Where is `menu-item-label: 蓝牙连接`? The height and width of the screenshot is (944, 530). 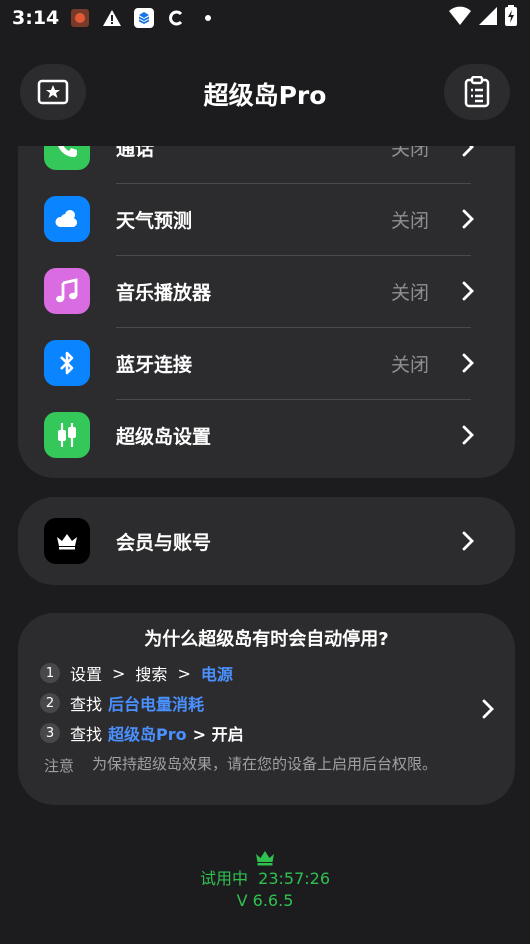
menu-item-label: 蓝牙连接 is located at coordinates (154, 365).